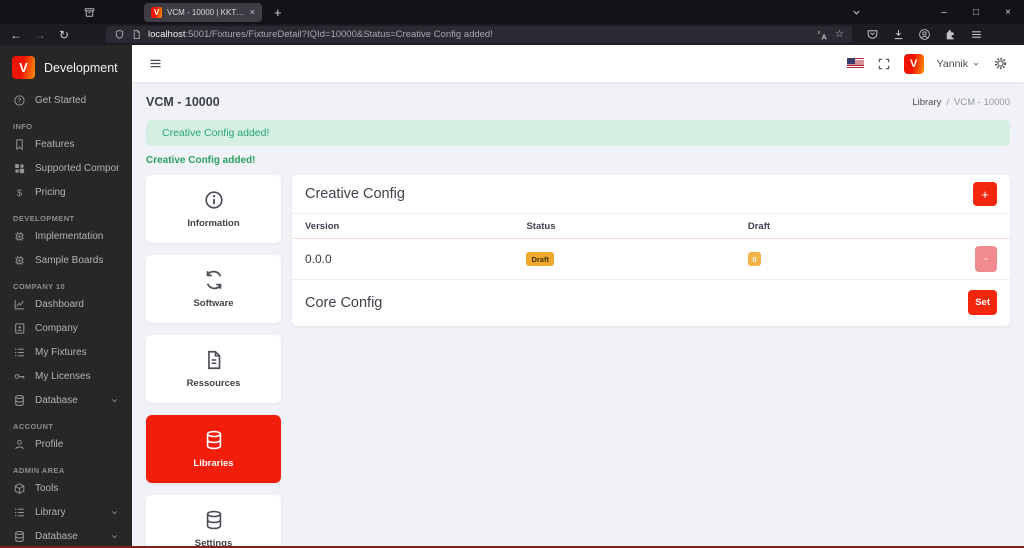  Describe the element at coordinates (19, 304) in the screenshot. I see `line-chart-icon` at that location.